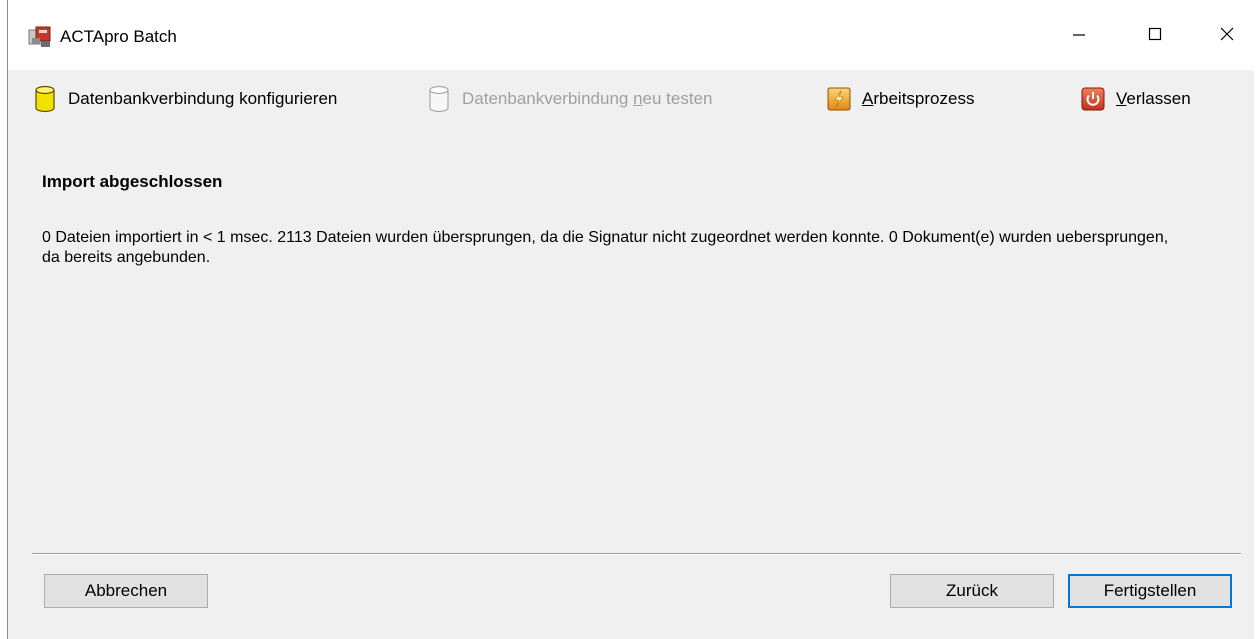 The height and width of the screenshot is (639, 1257). I want to click on lightning-icon, so click(839, 99).